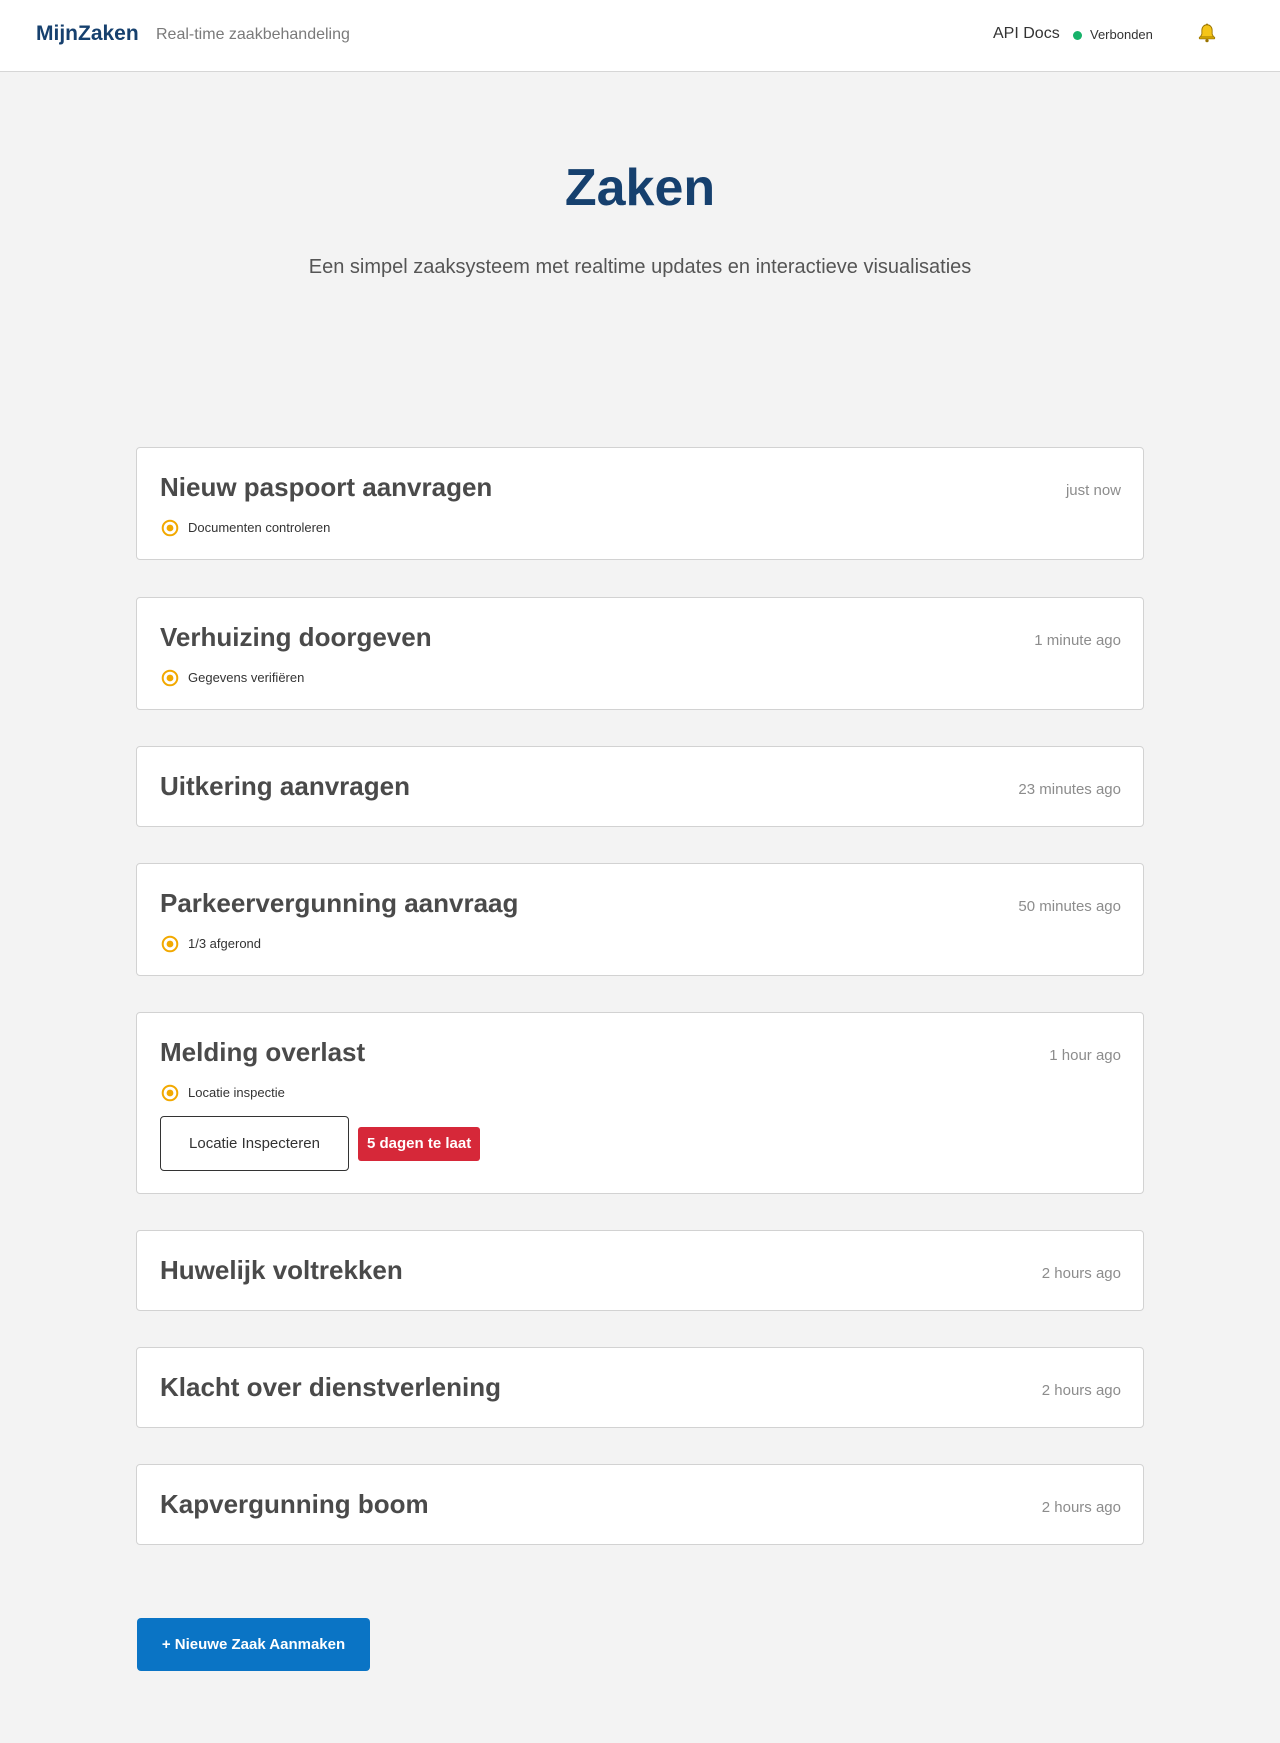 The height and width of the screenshot is (1743, 1280). Describe the element at coordinates (1077, 640) in the screenshot. I see `case-timestamp: 1 minute ago` at that location.